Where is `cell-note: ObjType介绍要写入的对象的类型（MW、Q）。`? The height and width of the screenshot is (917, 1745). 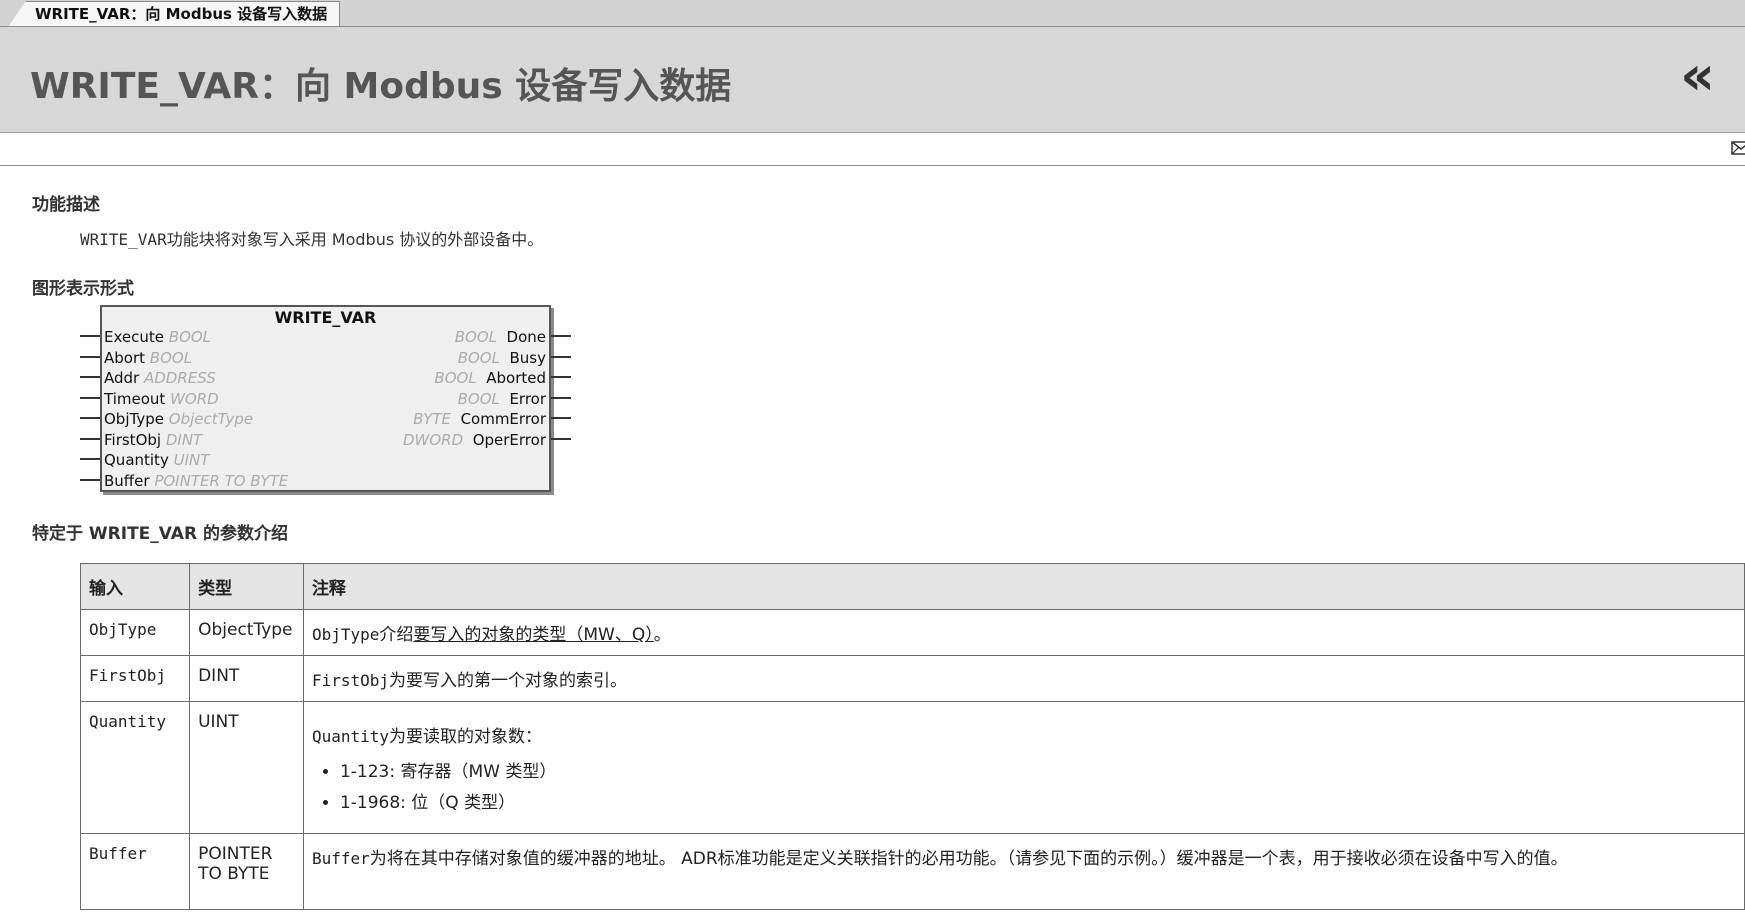 cell-note: ObjType介绍要写入的对象的类型（MW、Q）。 is located at coordinates (1023, 632).